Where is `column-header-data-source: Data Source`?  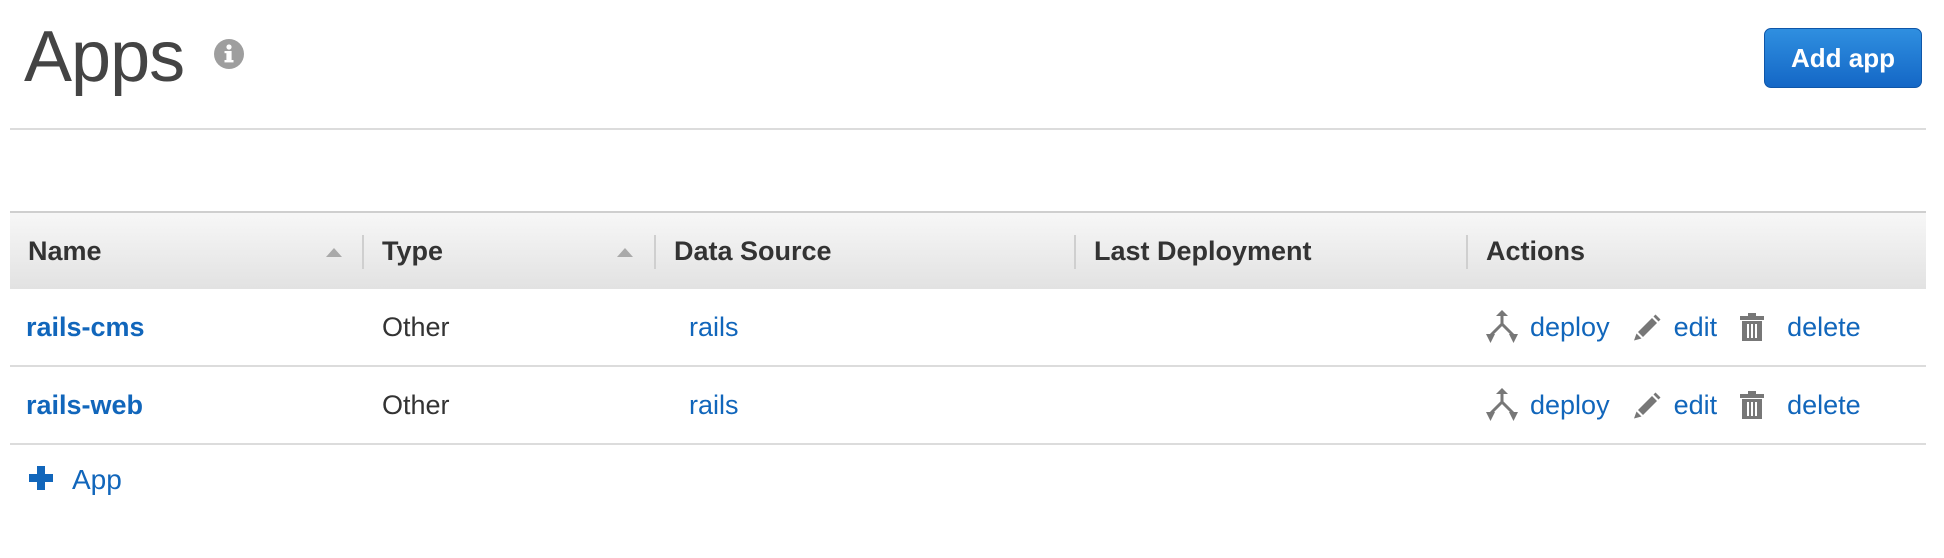
column-header-data-source: Data Source is located at coordinates (753, 250).